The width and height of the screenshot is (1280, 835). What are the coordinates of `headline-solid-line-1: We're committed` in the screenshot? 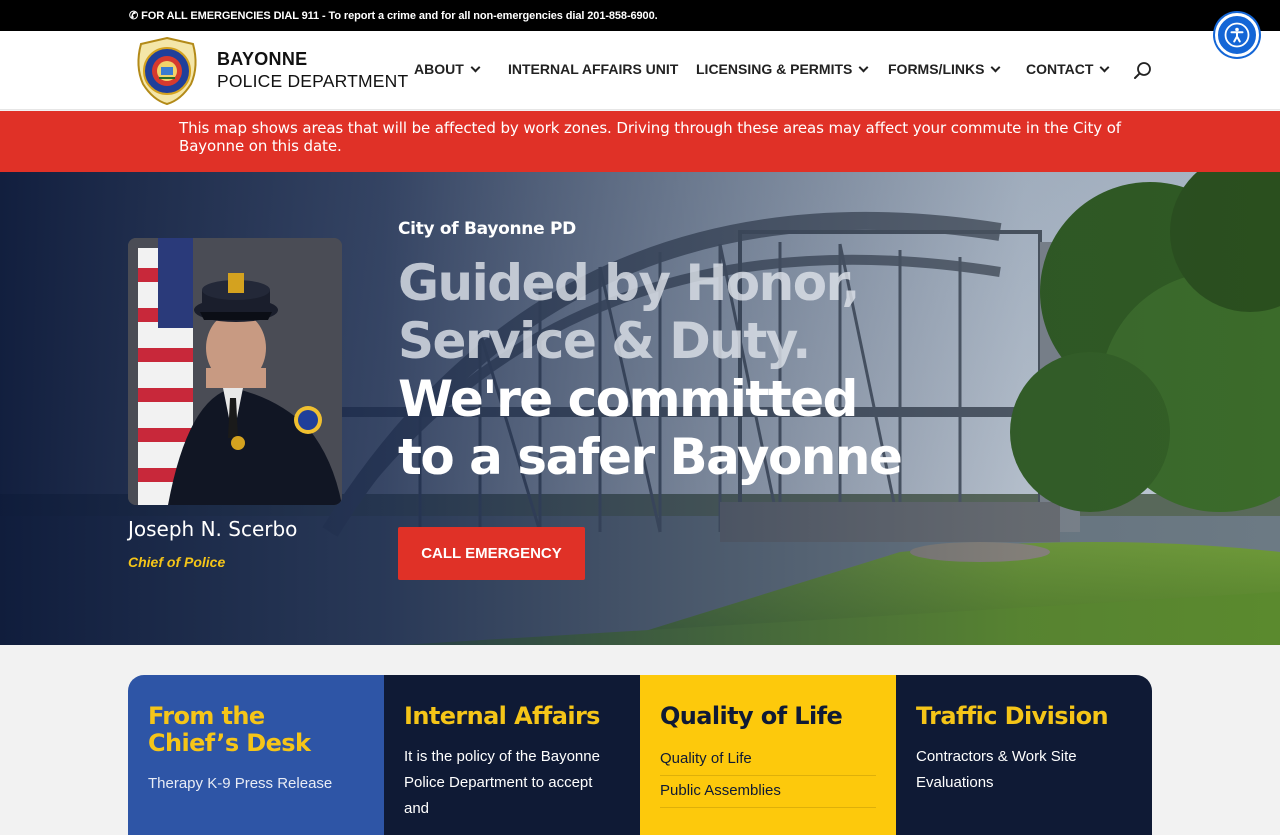 It's located at (628, 399).